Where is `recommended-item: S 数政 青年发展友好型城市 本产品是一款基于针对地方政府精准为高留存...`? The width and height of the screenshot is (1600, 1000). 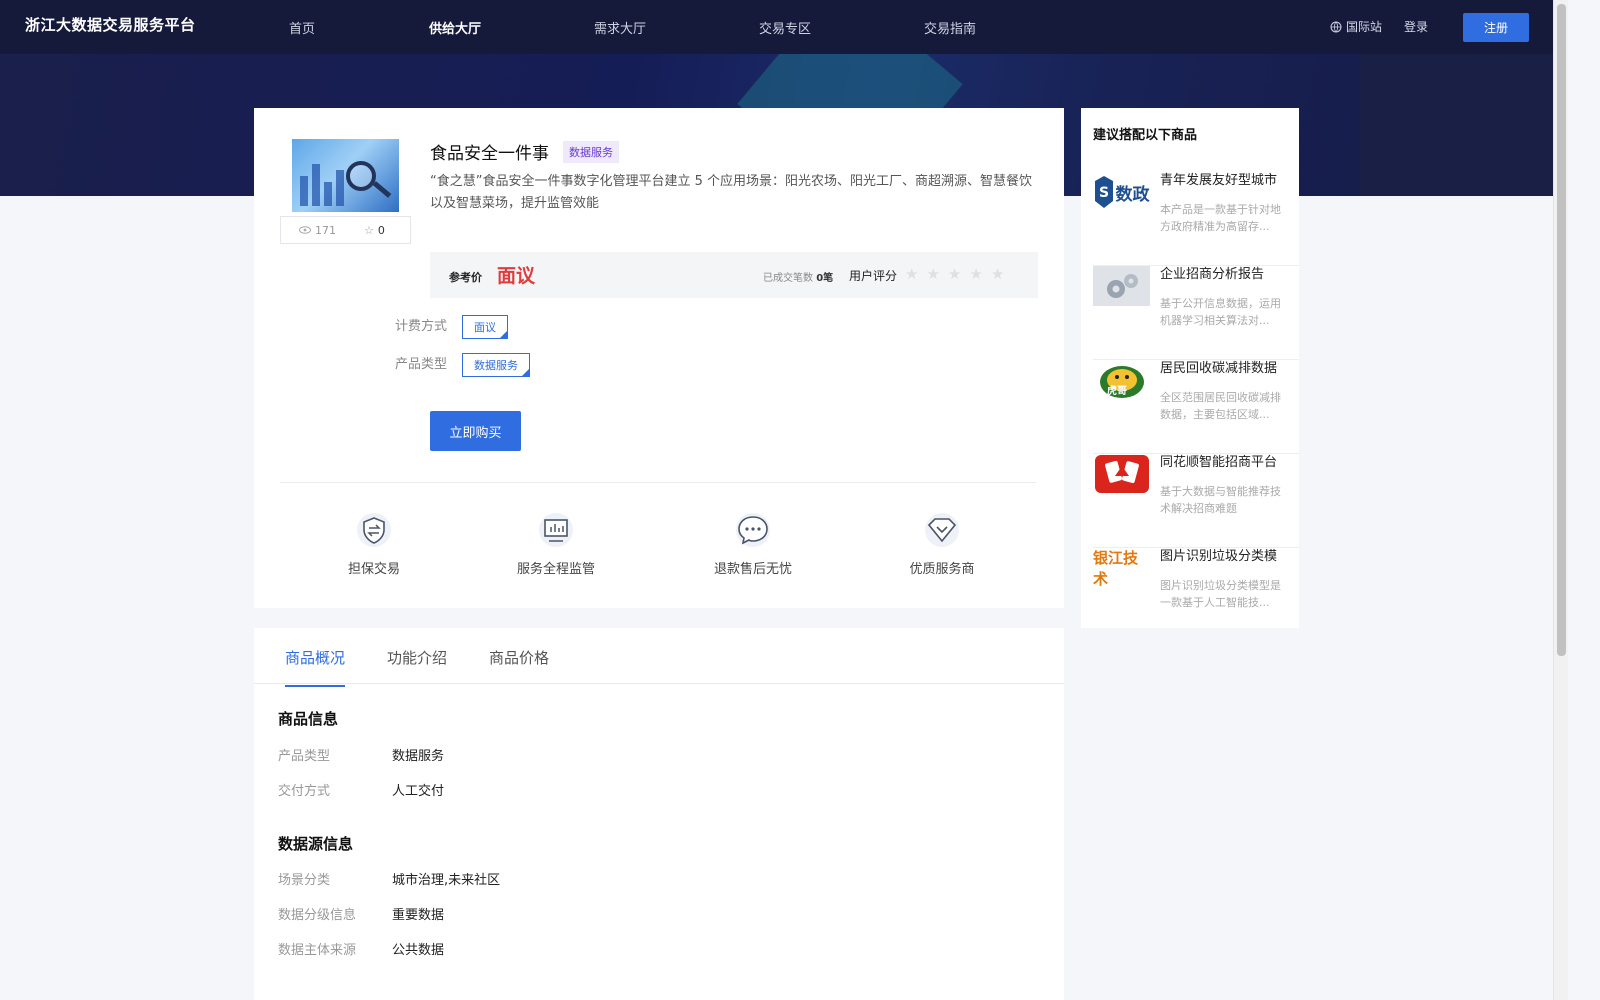 recommended-item: S 数政 青年发展友好型城市 本产品是一款基于针对地方政府精准为高留存... is located at coordinates (1196, 219).